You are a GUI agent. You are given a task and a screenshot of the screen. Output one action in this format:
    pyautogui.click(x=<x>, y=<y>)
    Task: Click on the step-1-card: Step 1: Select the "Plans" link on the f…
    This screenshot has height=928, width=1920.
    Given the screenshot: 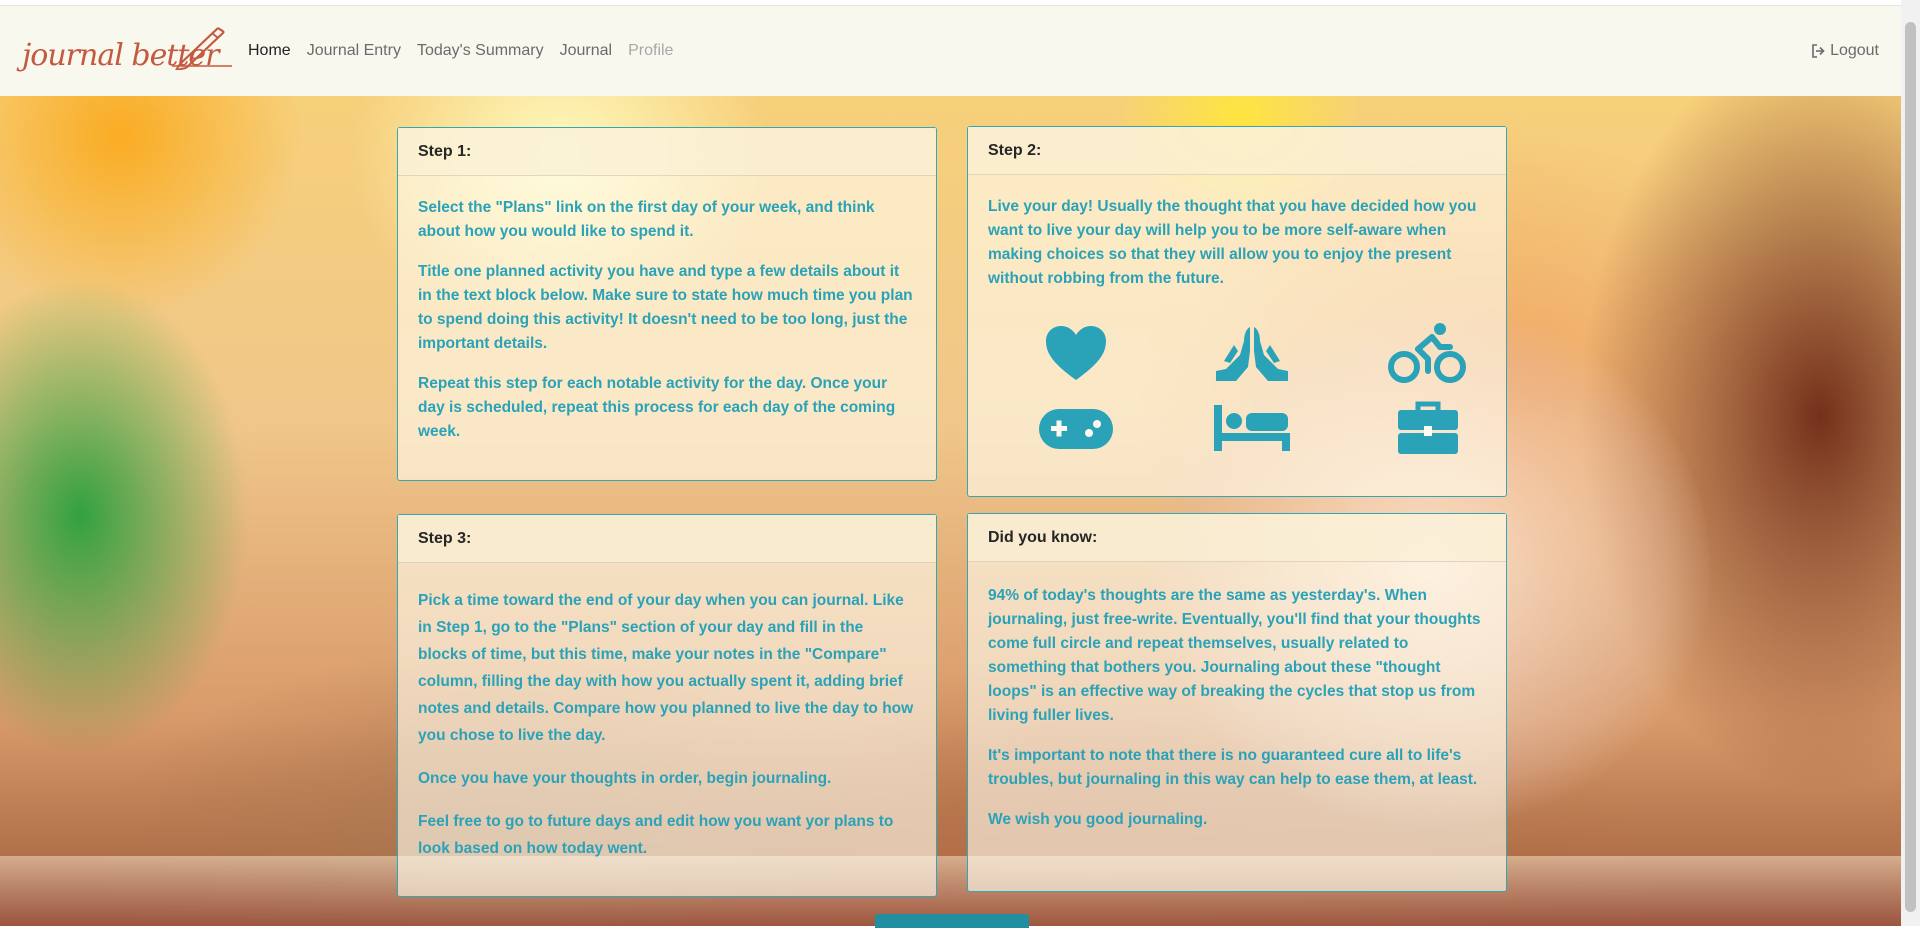 What is the action you would take?
    pyautogui.click(x=667, y=304)
    